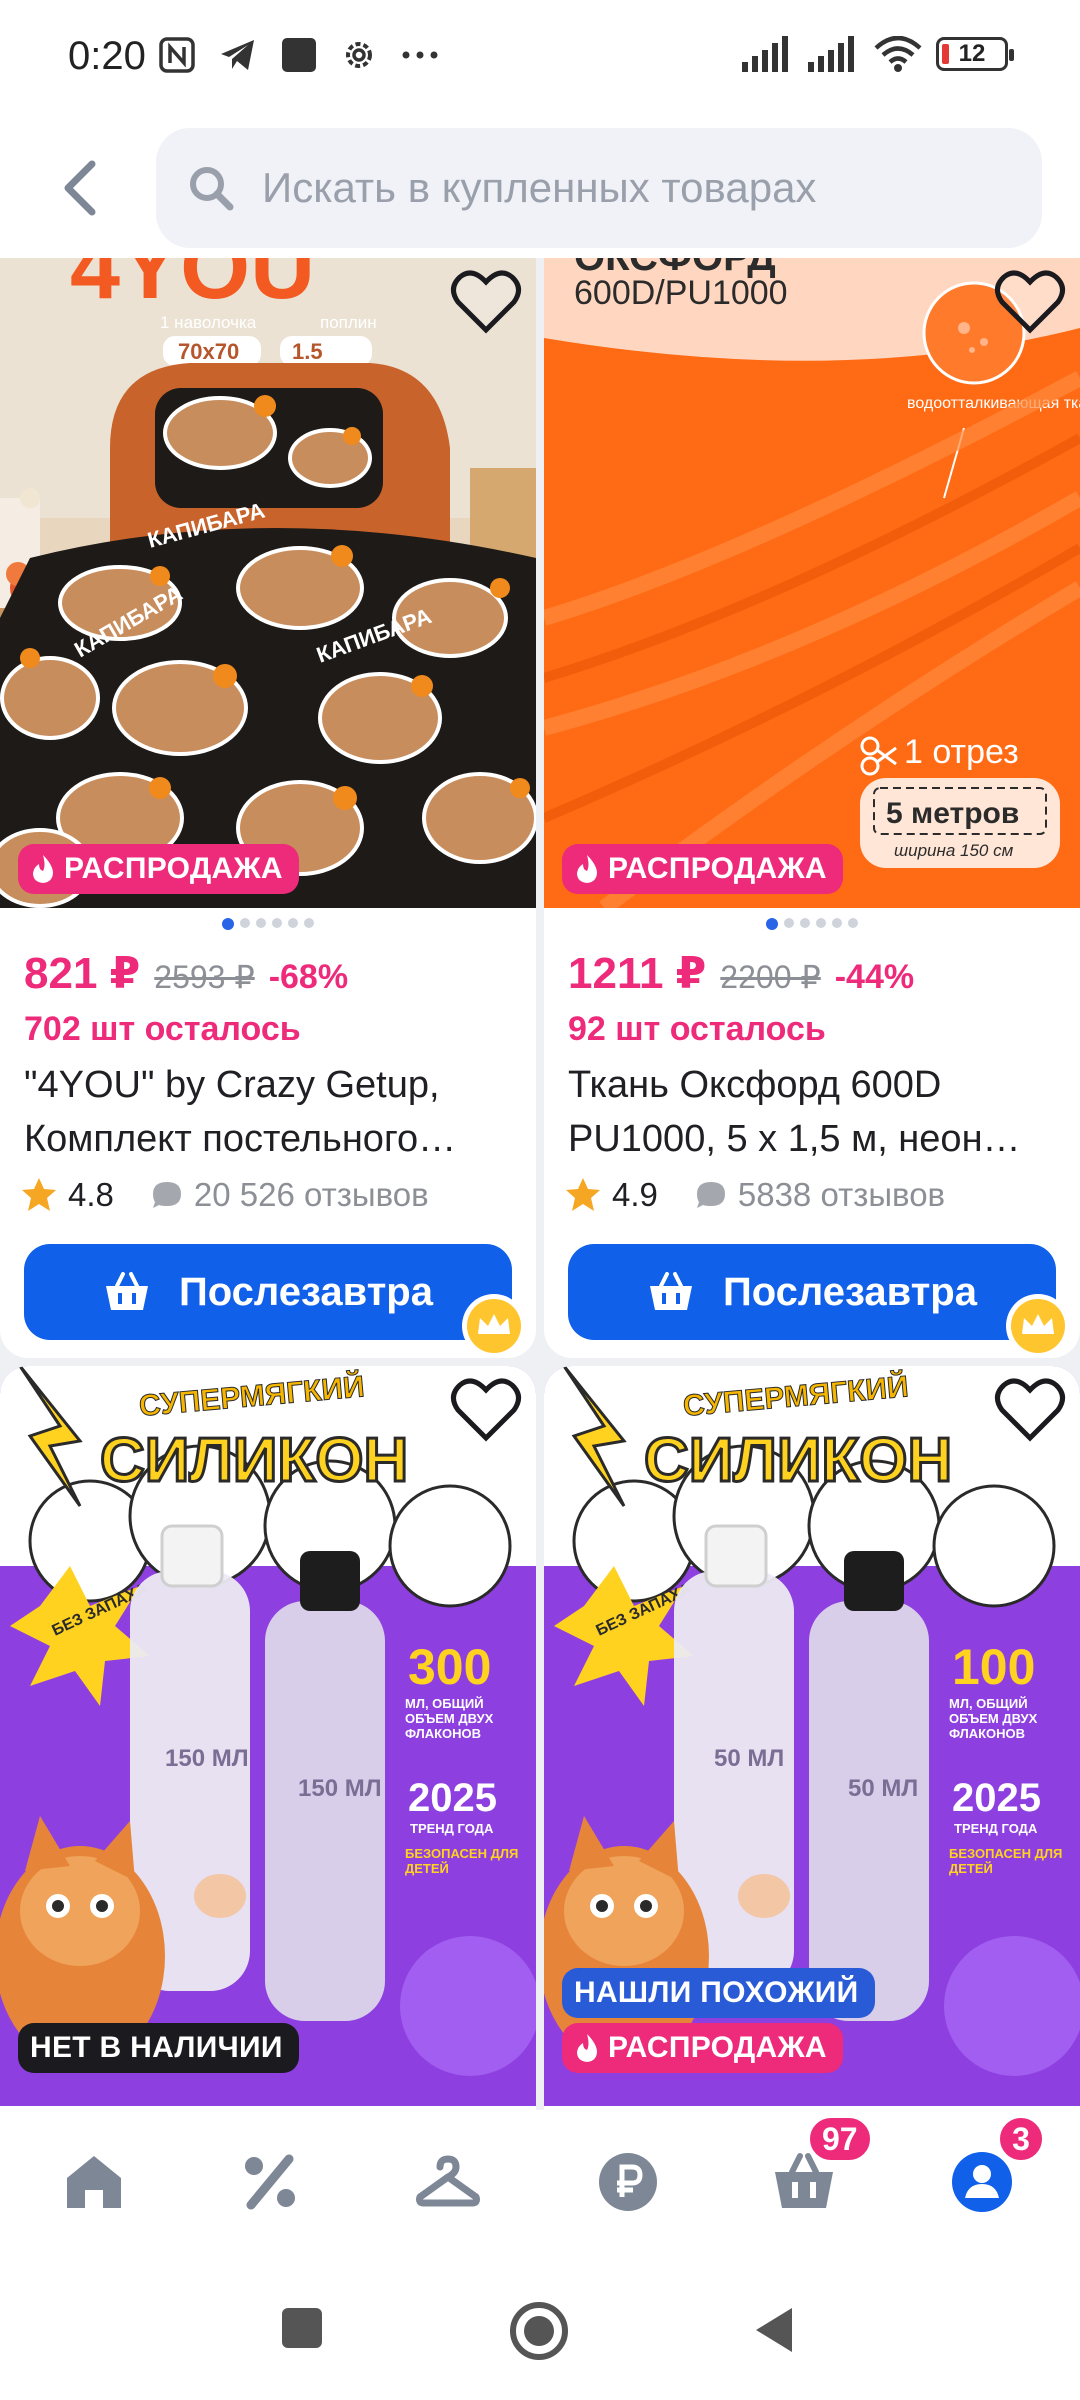 This screenshot has height=2400, width=1080. I want to click on nav-home, so click(94, 2182).